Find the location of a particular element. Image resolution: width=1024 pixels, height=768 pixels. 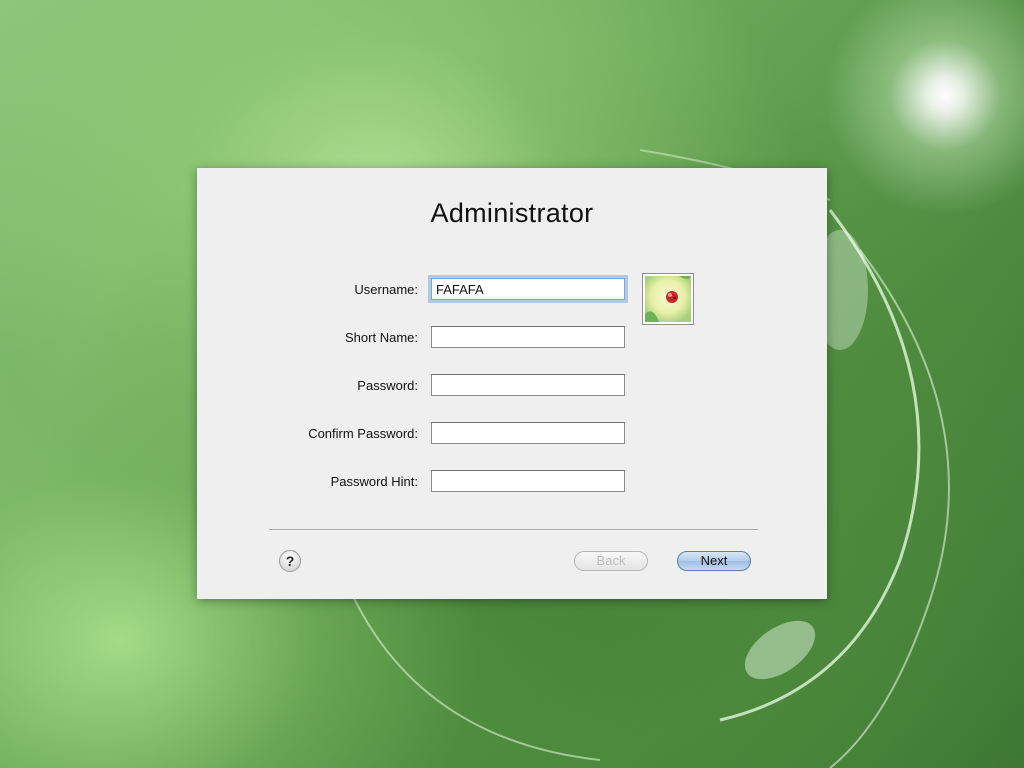

username-input is located at coordinates (528, 289).